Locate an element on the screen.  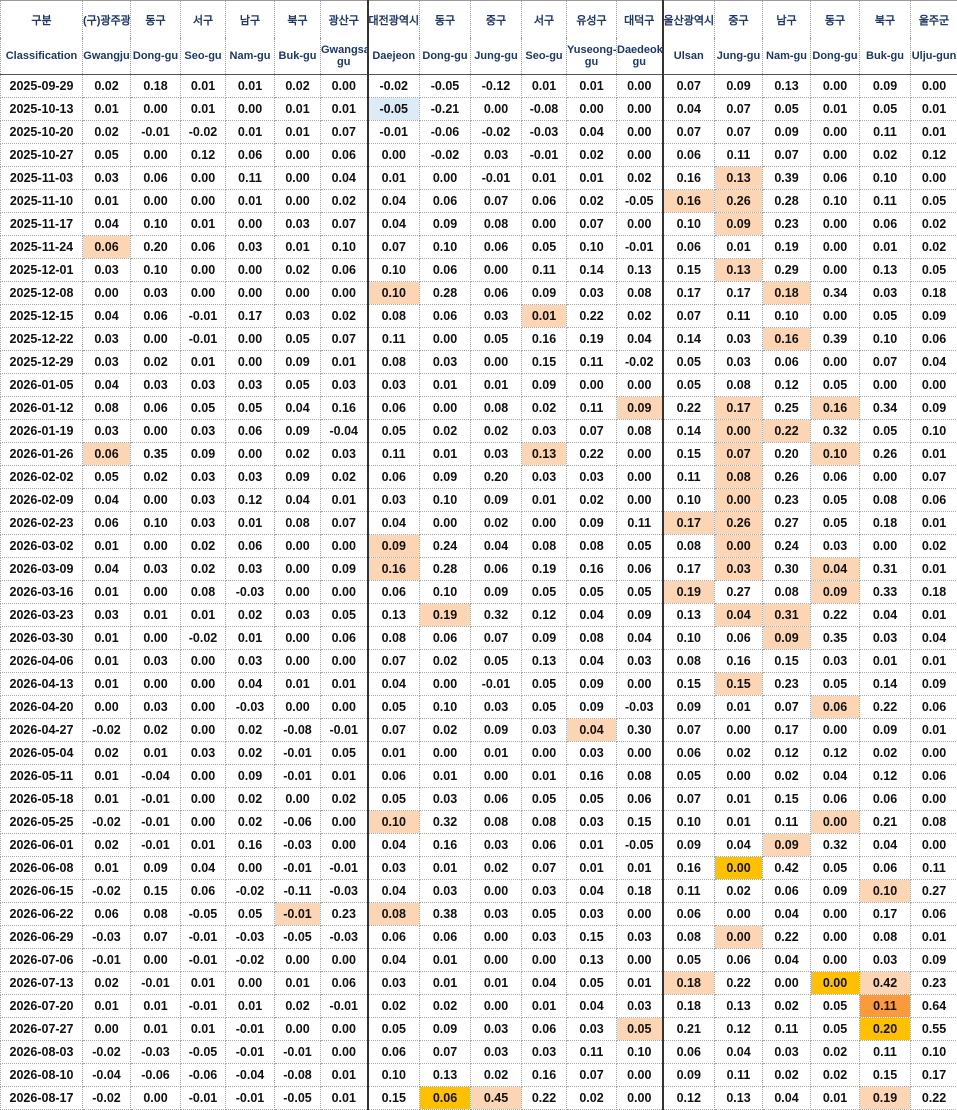
cell-seogu: 0.01 is located at coordinates (544, 500).